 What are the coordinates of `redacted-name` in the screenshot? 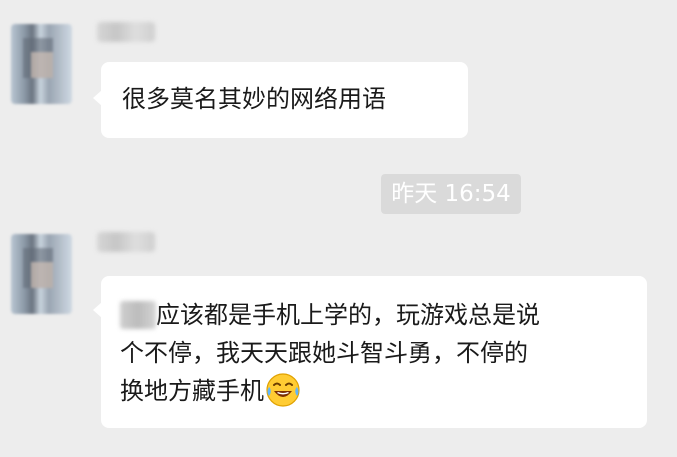 It's located at (138, 315).